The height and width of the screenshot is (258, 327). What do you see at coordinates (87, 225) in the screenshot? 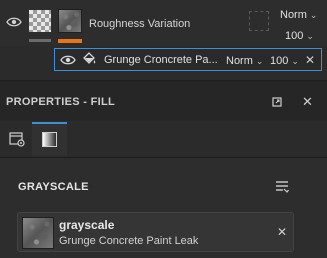
I see `resource-channel-name: grayscale` at bounding box center [87, 225].